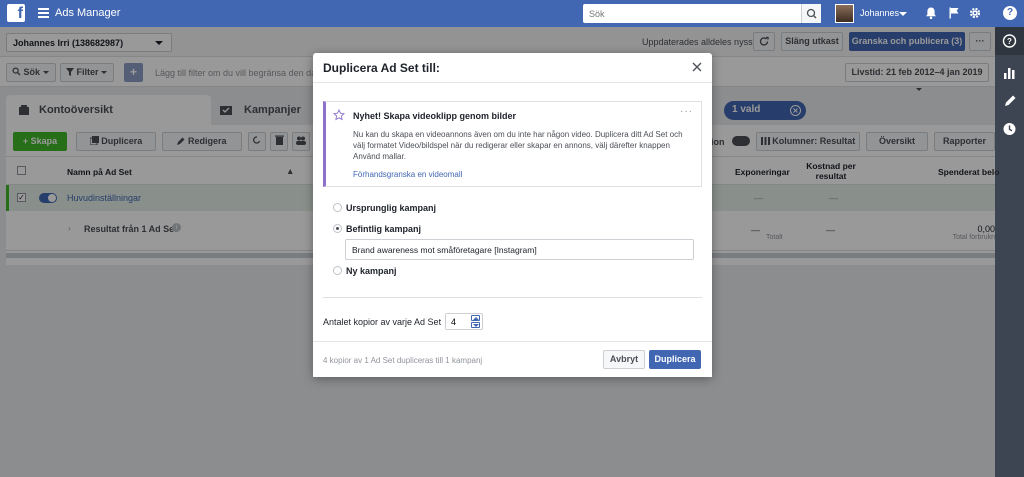 This screenshot has height=477, width=1024. Describe the element at coordinates (975, 13) in the screenshot. I see `gear-icon` at that location.